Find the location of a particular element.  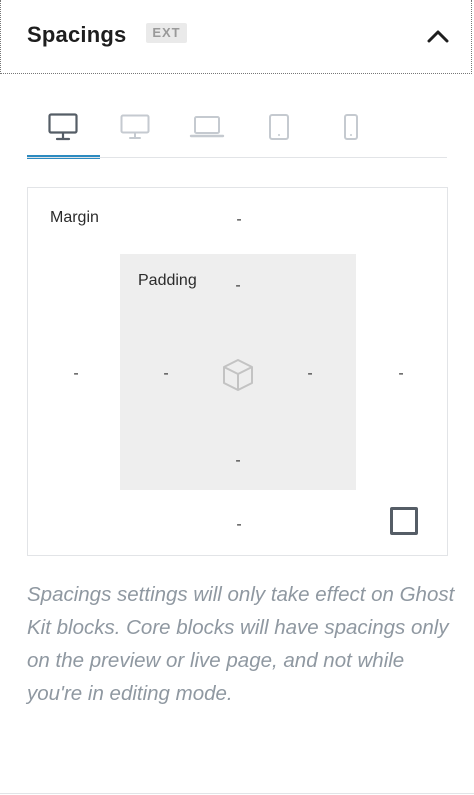

margin-bottom-input: - is located at coordinates (239, 525).